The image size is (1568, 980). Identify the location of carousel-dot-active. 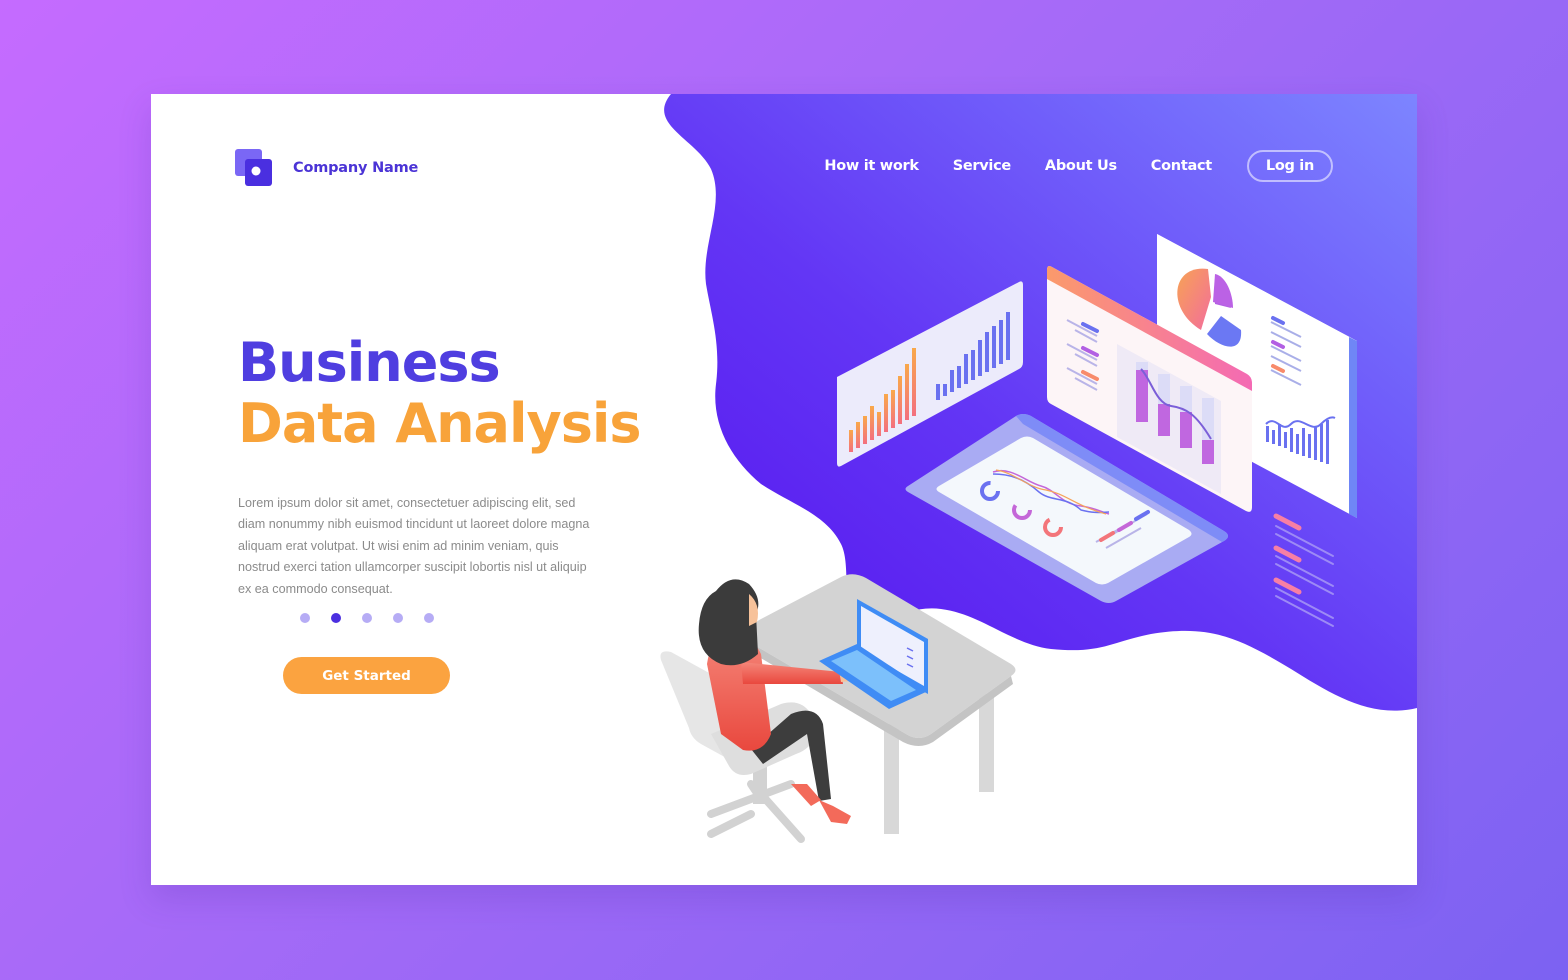
(336, 618).